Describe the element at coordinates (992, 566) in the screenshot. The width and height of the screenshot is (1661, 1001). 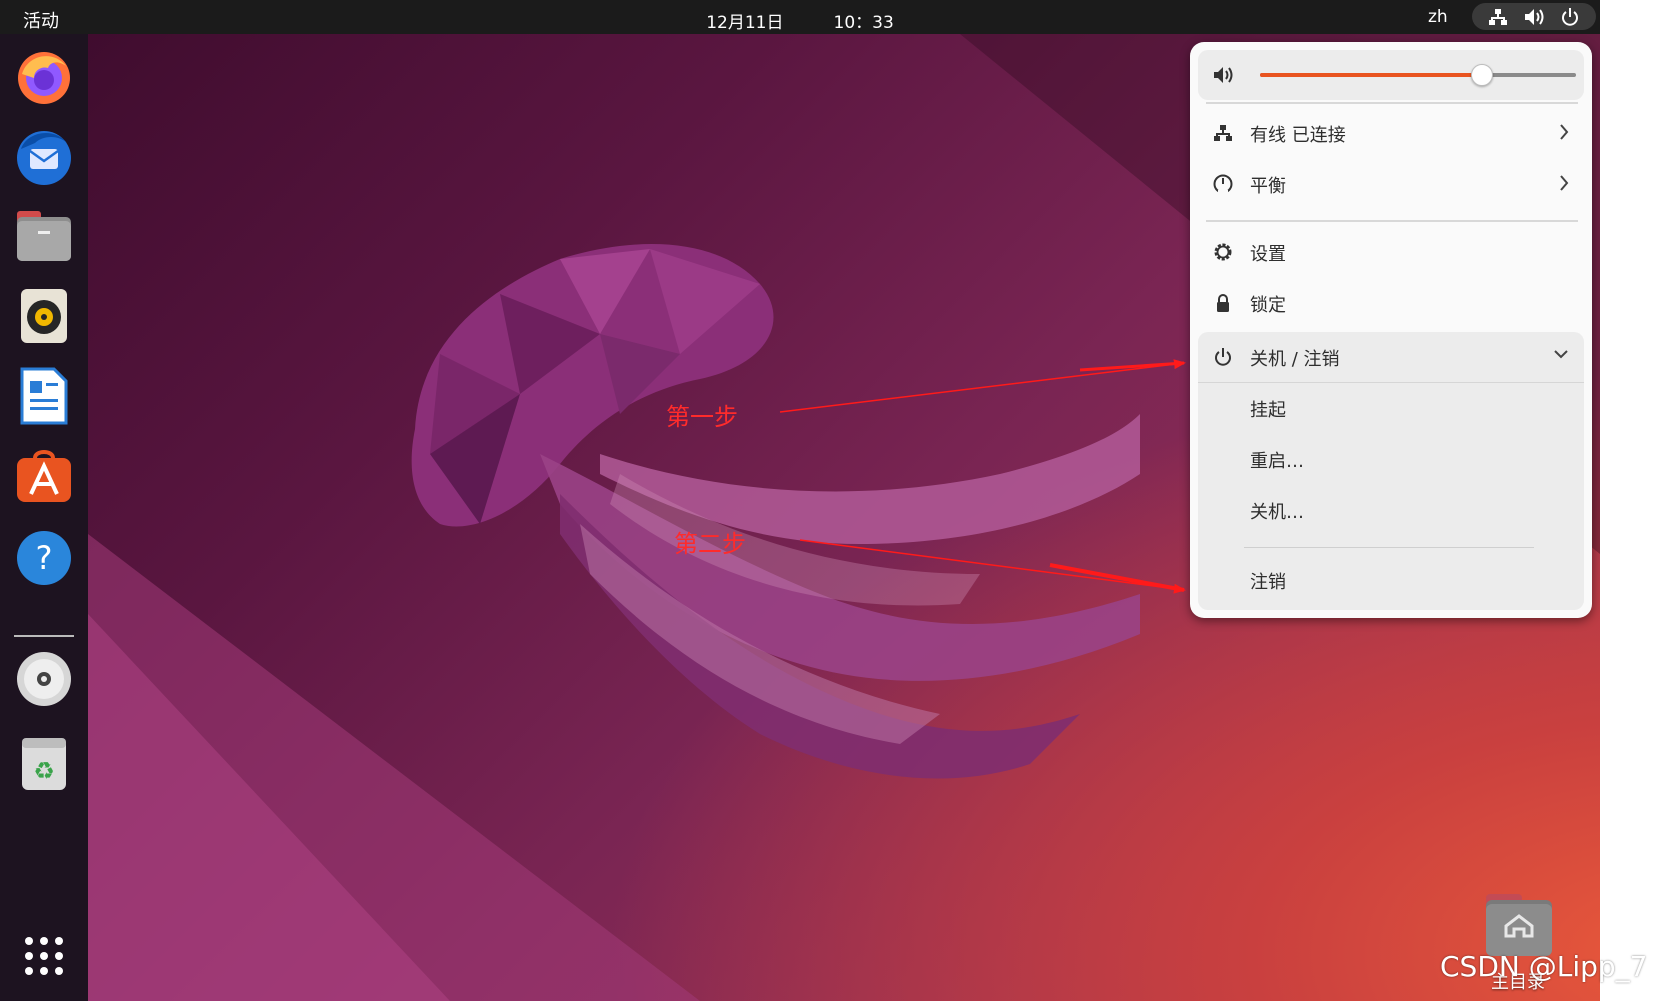
I see `arrow-step2` at that location.